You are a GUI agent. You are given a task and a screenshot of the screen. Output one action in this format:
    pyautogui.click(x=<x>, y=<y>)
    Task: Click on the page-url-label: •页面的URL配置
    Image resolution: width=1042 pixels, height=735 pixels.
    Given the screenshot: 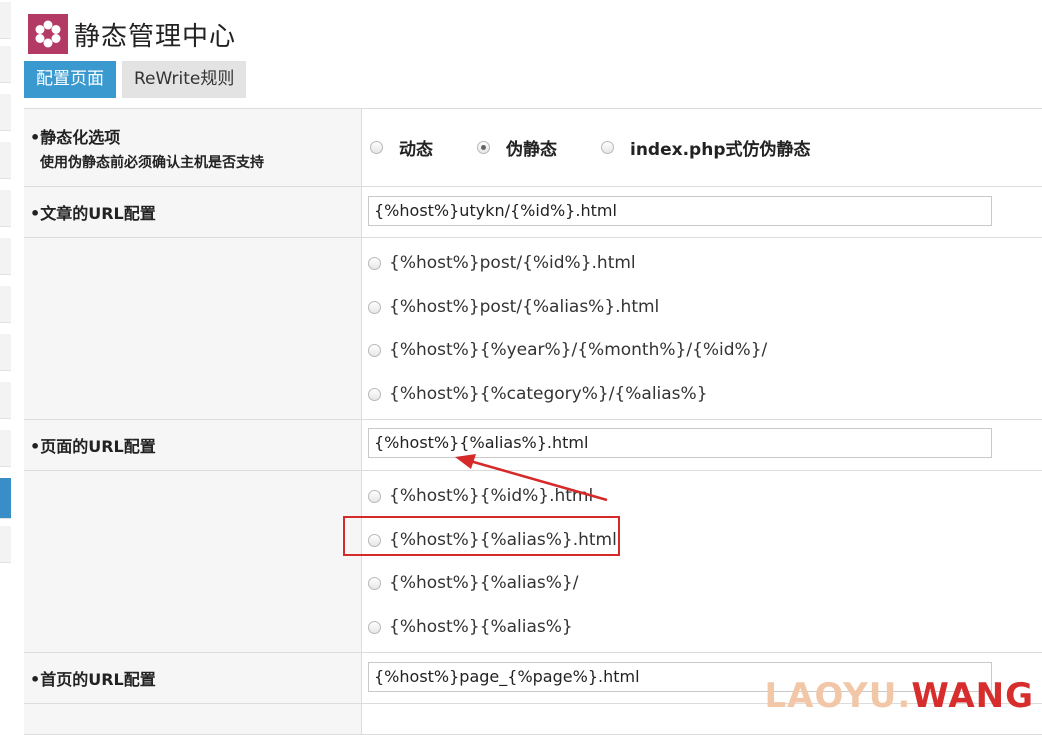 What is the action you would take?
    pyautogui.click(x=193, y=445)
    